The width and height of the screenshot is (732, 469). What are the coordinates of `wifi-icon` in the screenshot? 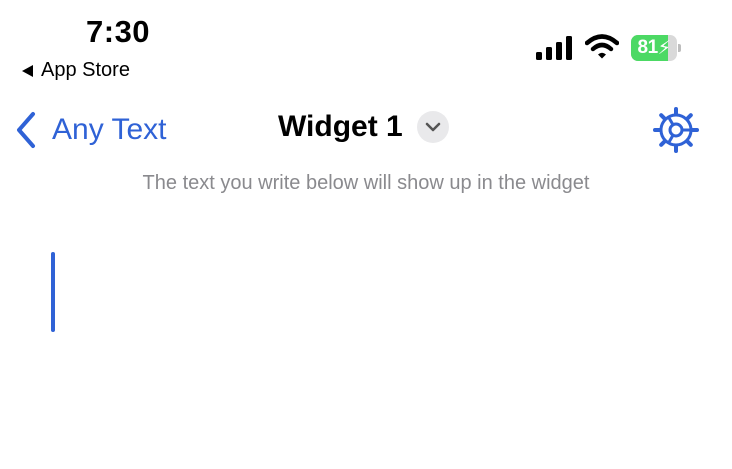 It's located at (602, 46).